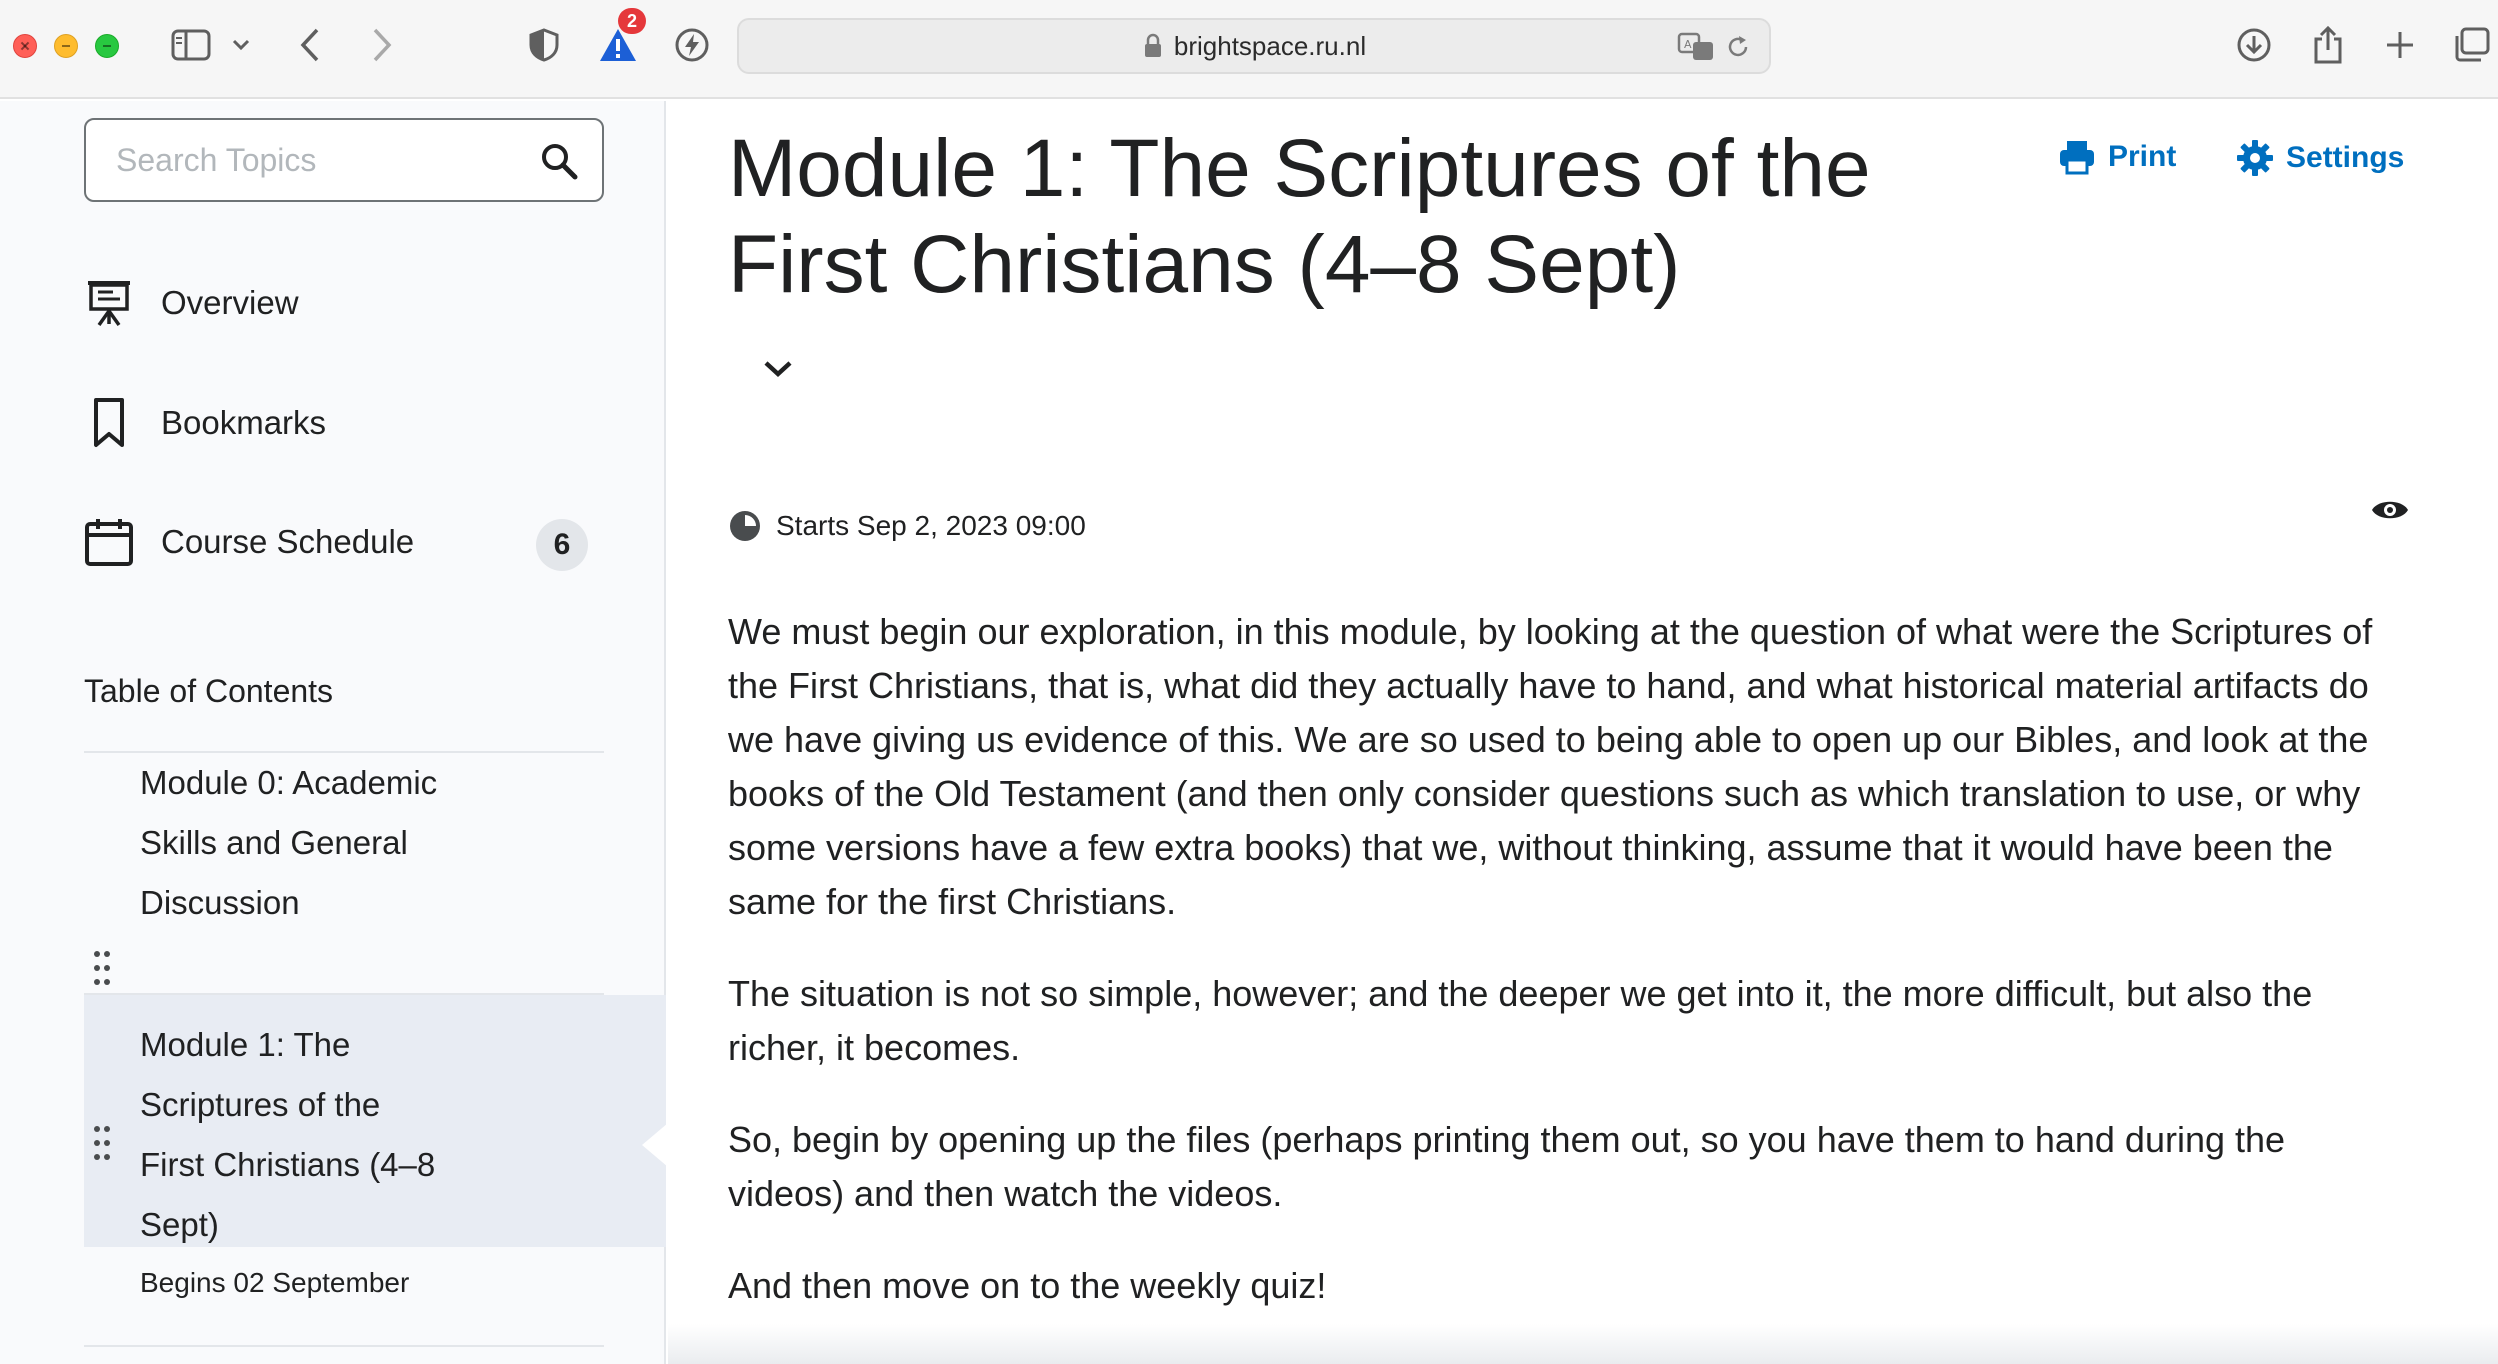 The width and height of the screenshot is (2498, 1364). What do you see at coordinates (209, 691) in the screenshot?
I see `toc-heading: Table of Contents` at bounding box center [209, 691].